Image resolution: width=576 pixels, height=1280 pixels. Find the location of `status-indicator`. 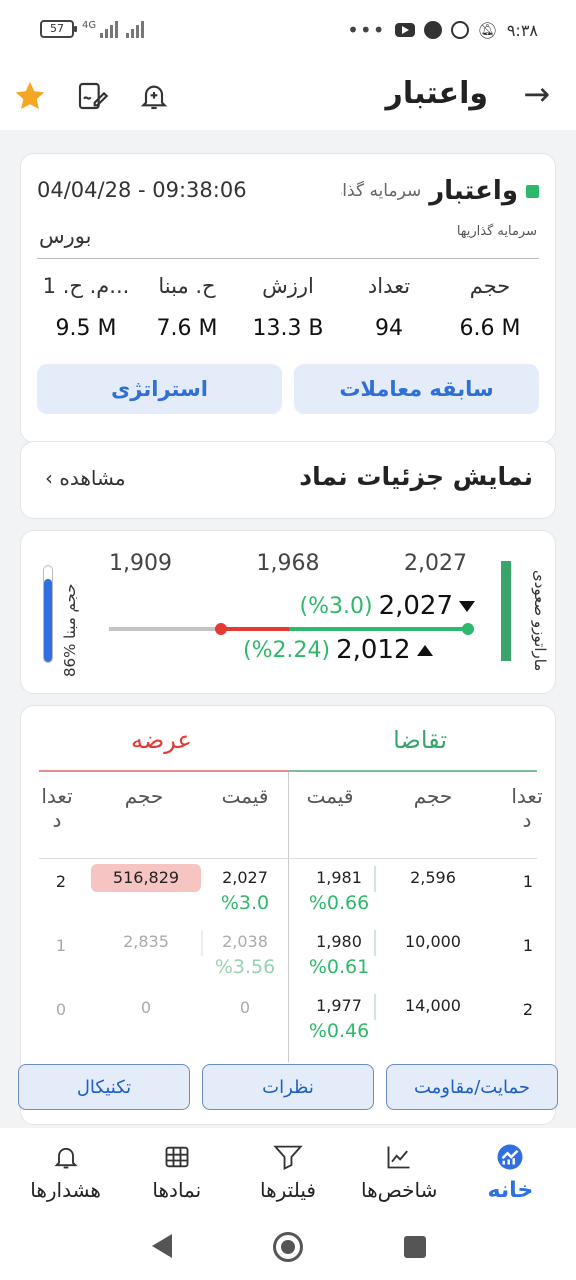

status-indicator is located at coordinates (532, 191).